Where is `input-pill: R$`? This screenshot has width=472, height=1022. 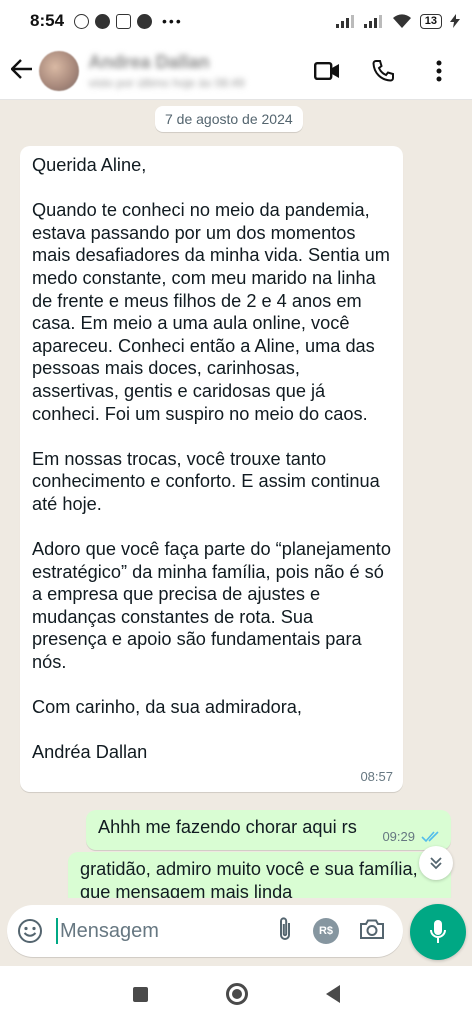
input-pill: R$ is located at coordinates (205, 931).